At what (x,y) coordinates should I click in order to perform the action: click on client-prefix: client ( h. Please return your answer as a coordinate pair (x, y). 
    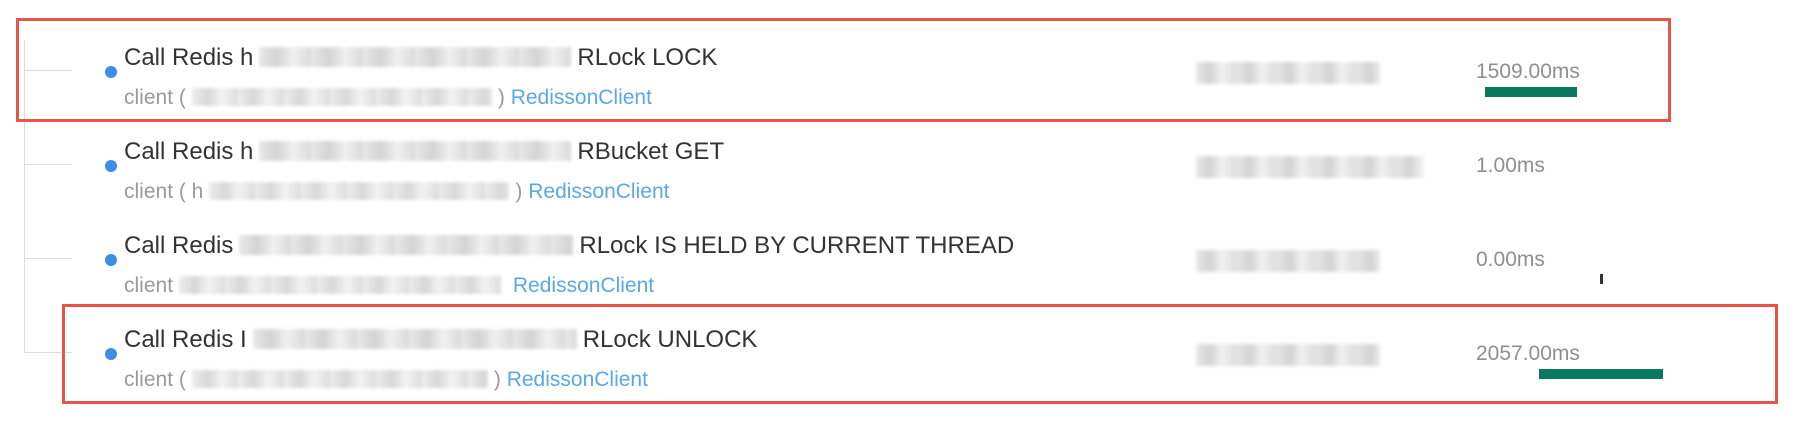
    Looking at the image, I should click on (164, 191).